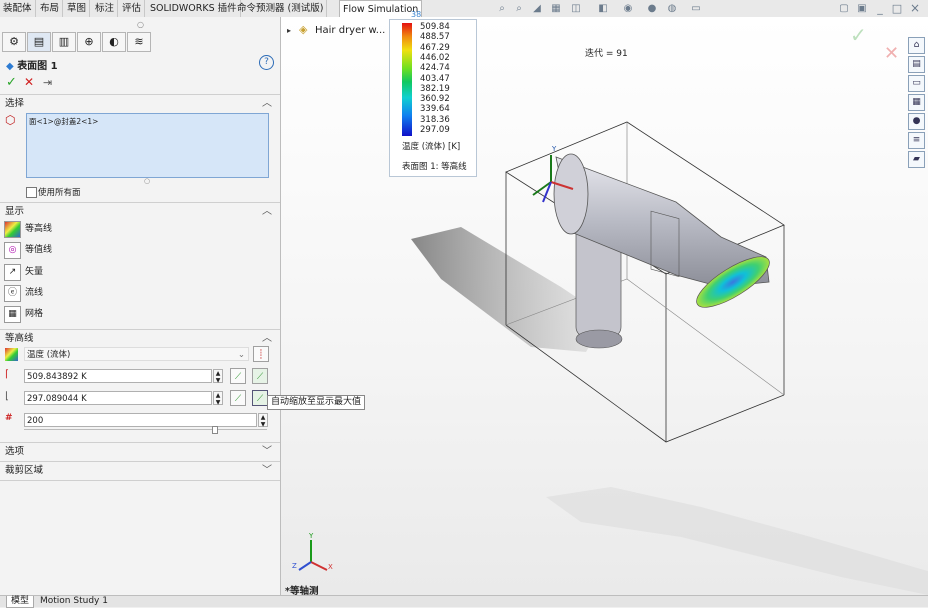 This screenshot has height=608, width=928. Describe the element at coordinates (218, 376) in the screenshot. I see `max-value-spinner: ▲ ▼` at that location.